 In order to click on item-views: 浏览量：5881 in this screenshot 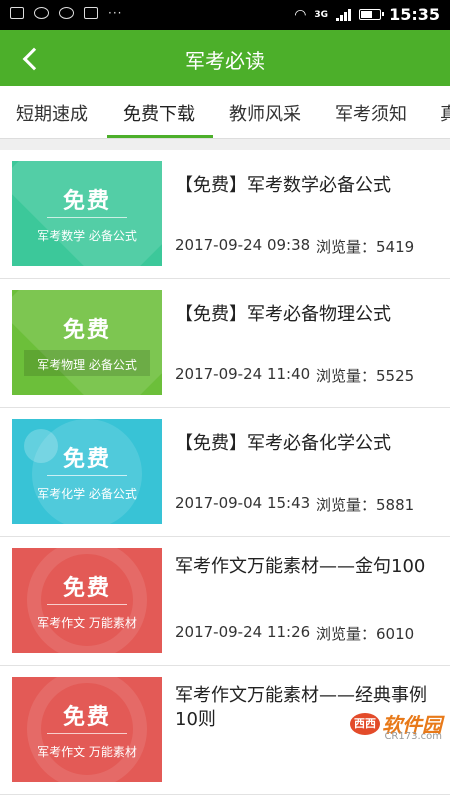, I will do `click(365, 505)`.